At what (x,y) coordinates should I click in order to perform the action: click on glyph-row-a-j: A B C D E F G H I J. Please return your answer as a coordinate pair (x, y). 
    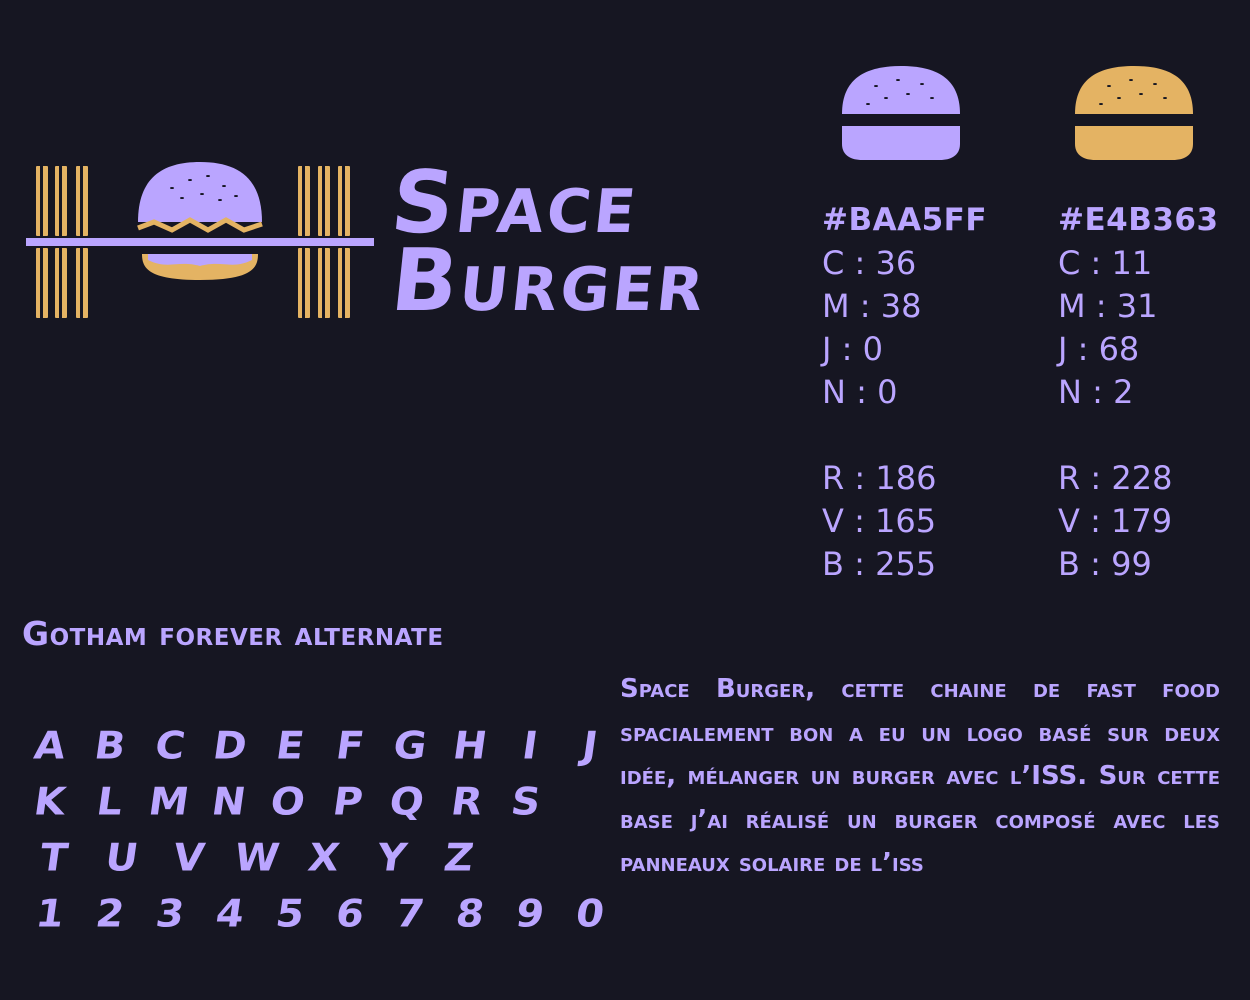
    Looking at the image, I should click on (320, 746).